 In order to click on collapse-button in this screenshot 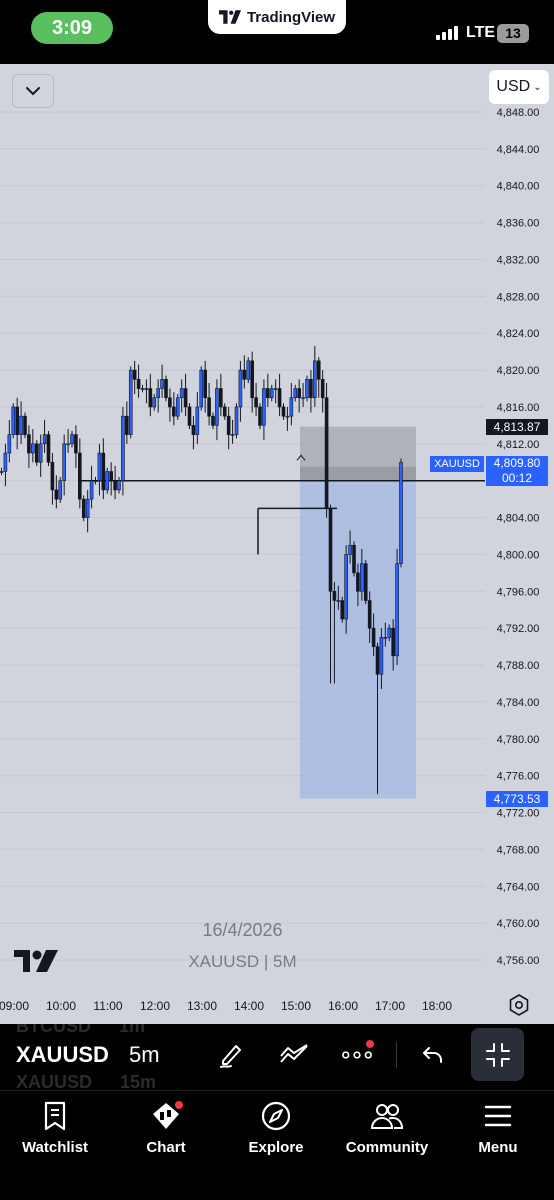, I will do `click(33, 91)`.